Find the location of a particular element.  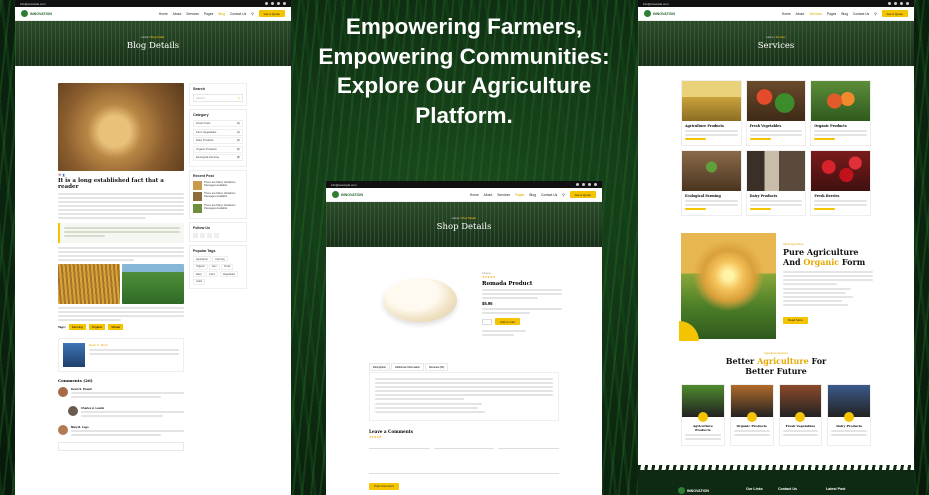

category-item: Dairy Products (5) is located at coordinates (218, 140).